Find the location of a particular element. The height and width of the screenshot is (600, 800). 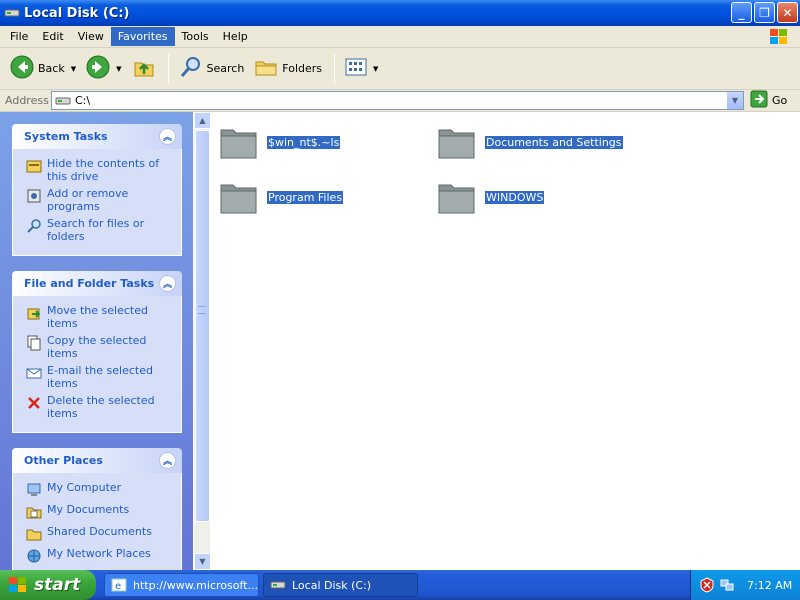

up-button is located at coordinates (144, 69).